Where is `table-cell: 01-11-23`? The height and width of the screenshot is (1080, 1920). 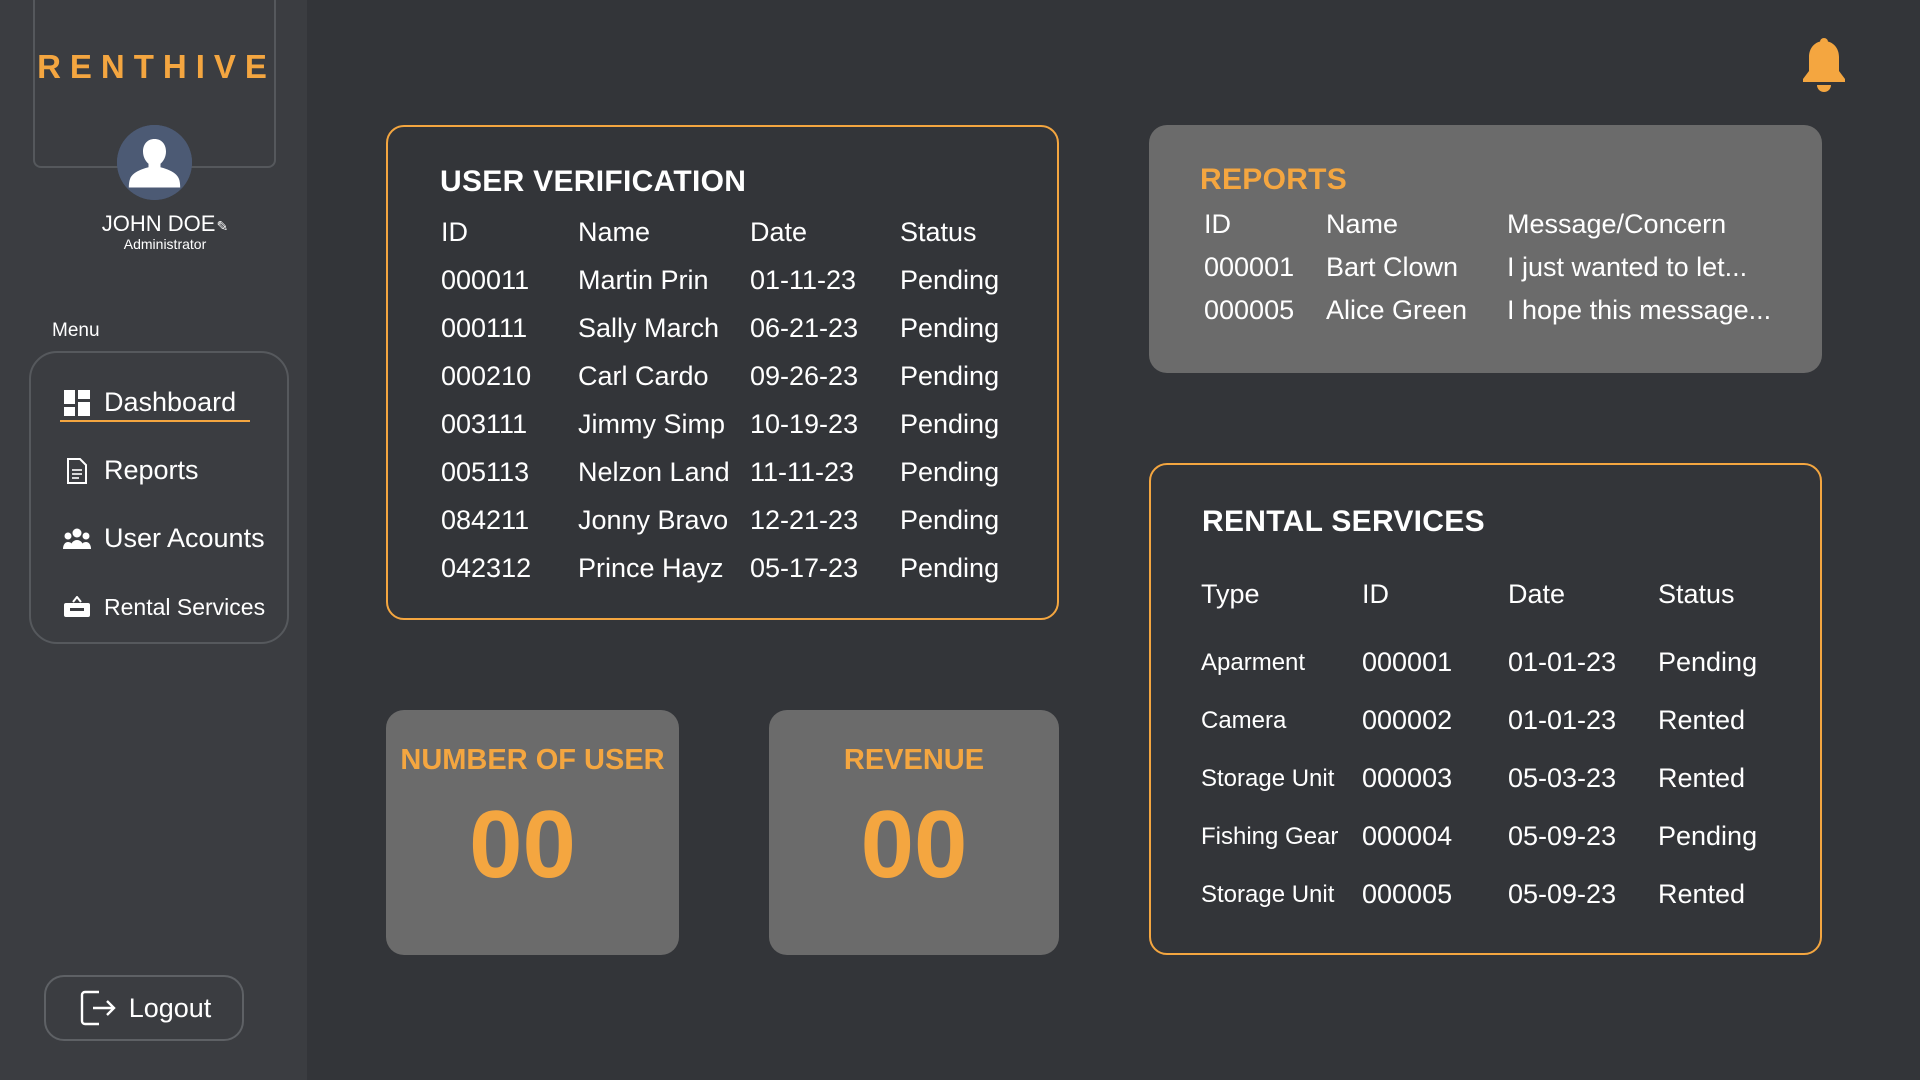
table-cell: 01-11-23 is located at coordinates (803, 280).